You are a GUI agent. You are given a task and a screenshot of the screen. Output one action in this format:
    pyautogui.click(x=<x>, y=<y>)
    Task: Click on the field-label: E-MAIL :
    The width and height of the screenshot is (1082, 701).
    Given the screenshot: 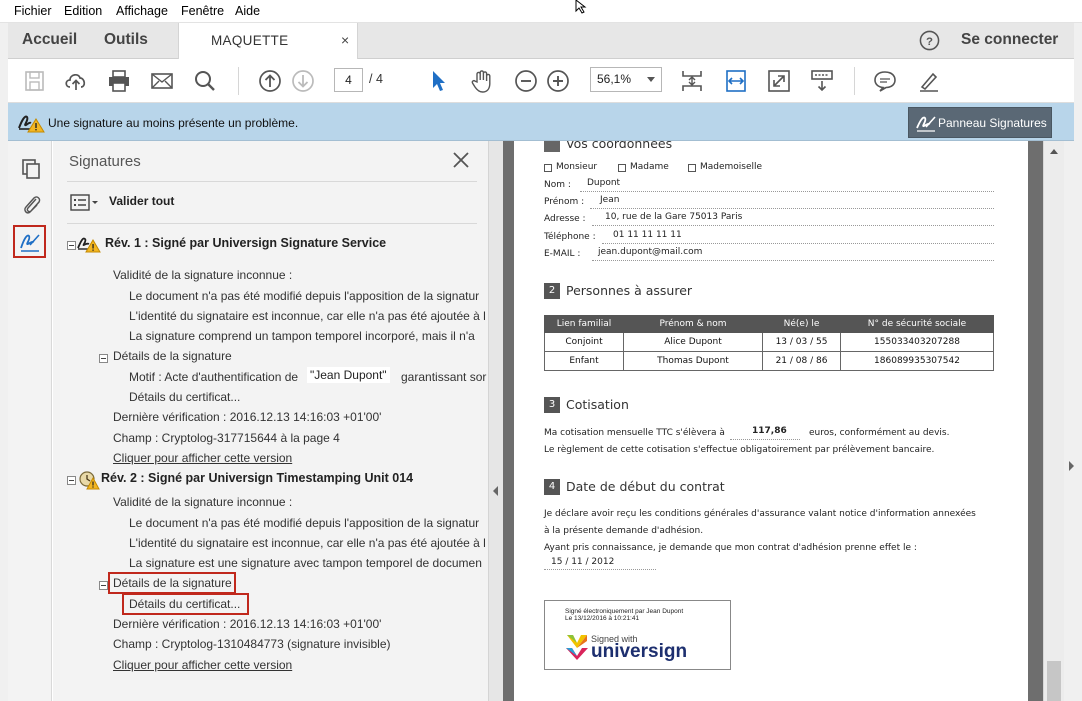 What is the action you would take?
    pyautogui.click(x=562, y=254)
    